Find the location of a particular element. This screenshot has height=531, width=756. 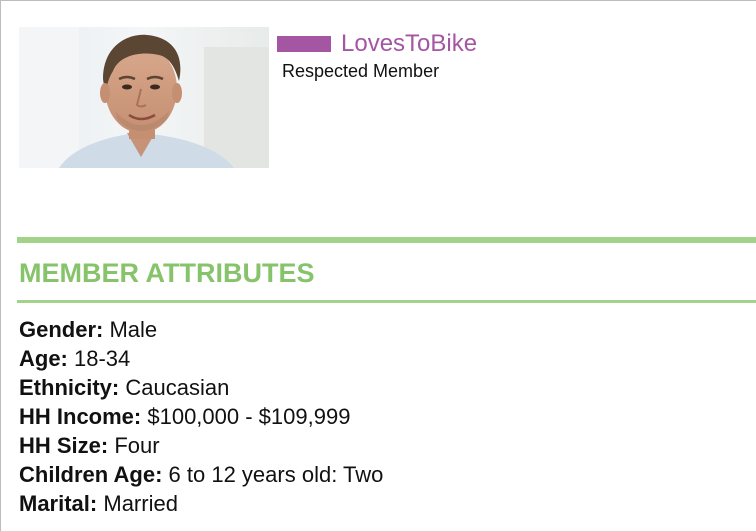

member-photo is located at coordinates (144, 97).